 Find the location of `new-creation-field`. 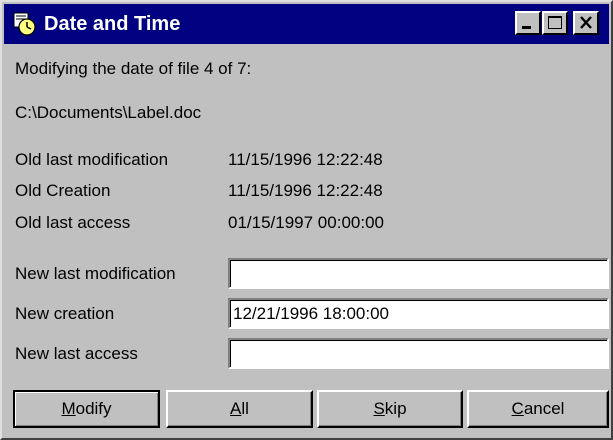

new-creation-field is located at coordinates (418, 313).